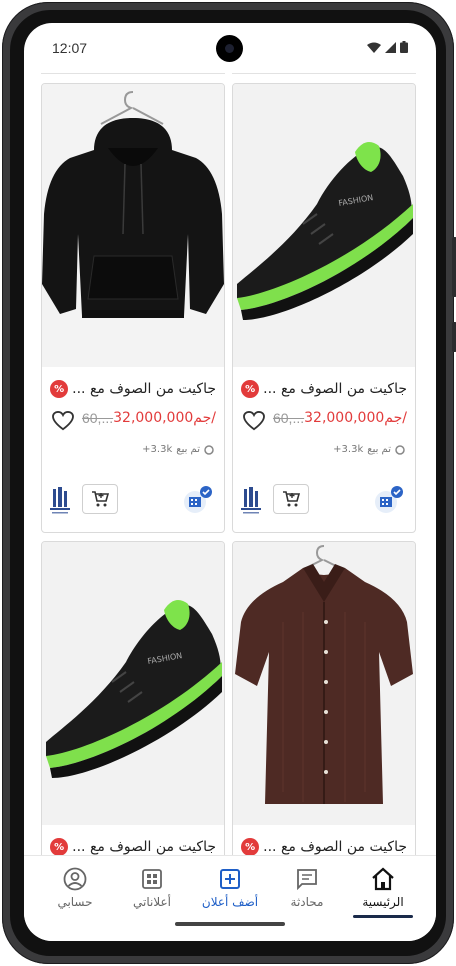 This screenshot has width=456, height=966. I want to click on nav-item-my-ads: أعلاناتي, so click(152, 892).